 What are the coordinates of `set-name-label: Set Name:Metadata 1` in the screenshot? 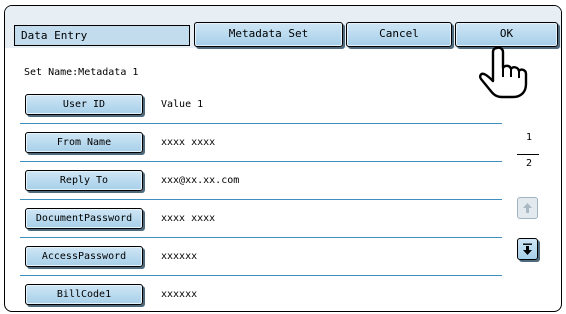 It's located at (81, 72).